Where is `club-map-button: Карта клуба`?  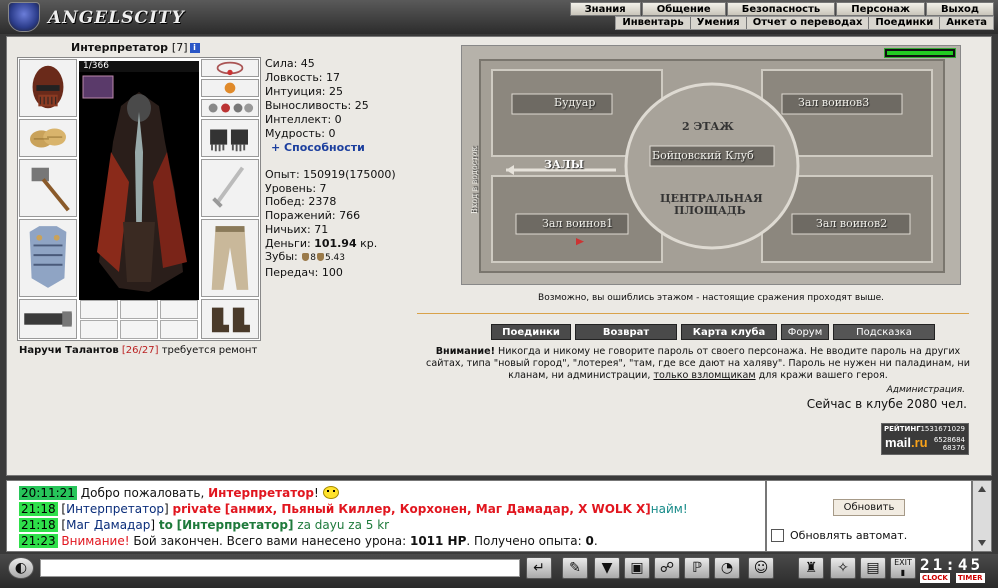
club-map-button: Карта клуба is located at coordinates (729, 332).